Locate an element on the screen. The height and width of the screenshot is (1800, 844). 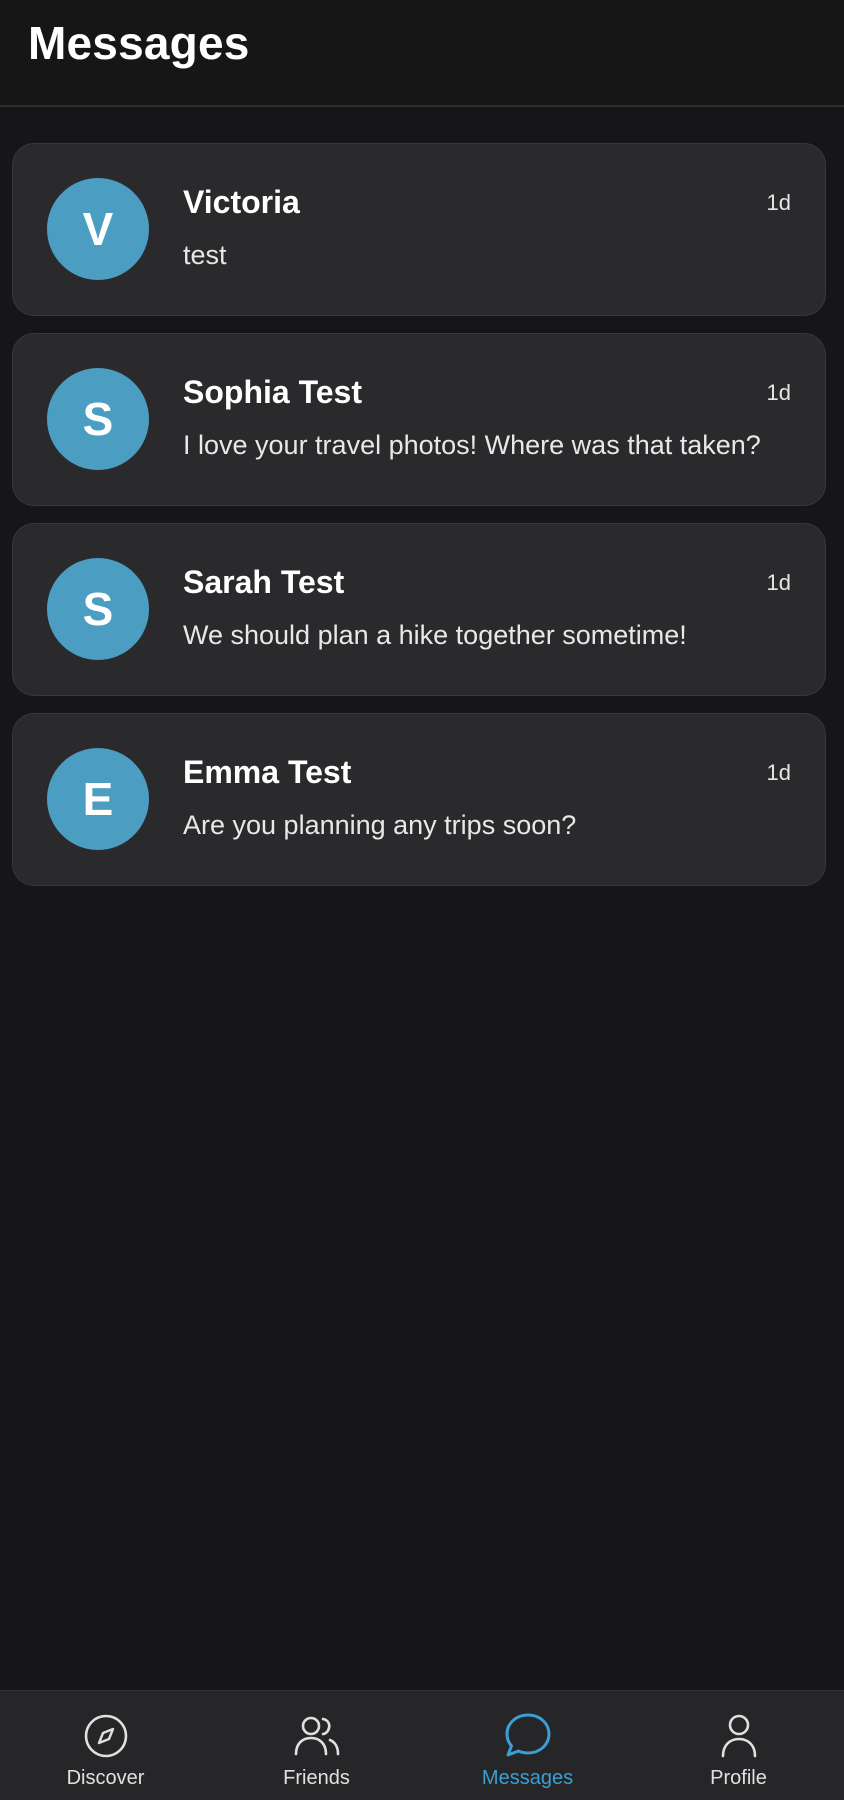
friends-icon is located at coordinates (317, 1736).